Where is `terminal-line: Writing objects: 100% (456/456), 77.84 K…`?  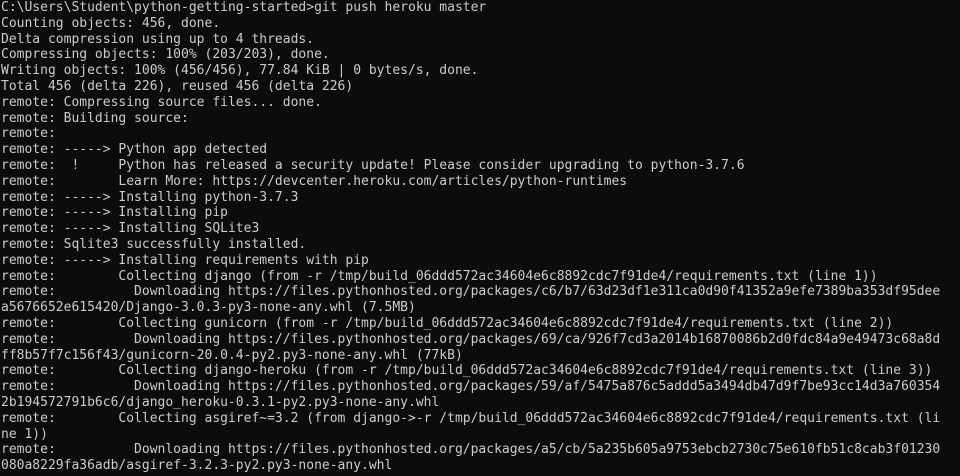
terminal-line: Writing objects: 100% (456/456), 77.84 K… is located at coordinates (240, 71).